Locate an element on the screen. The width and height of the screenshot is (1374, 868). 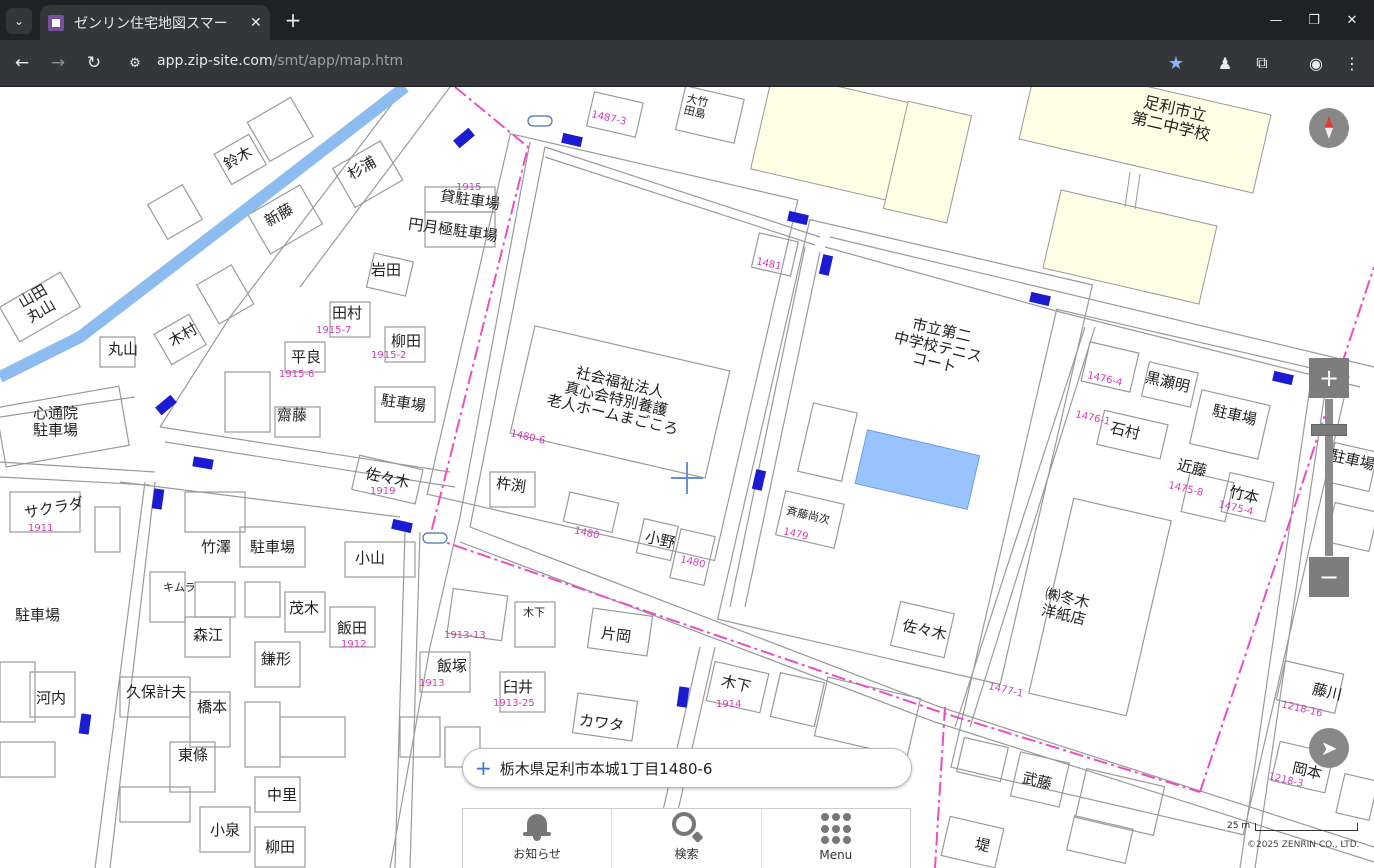
lot-number: 1913 is located at coordinates (432, 683).